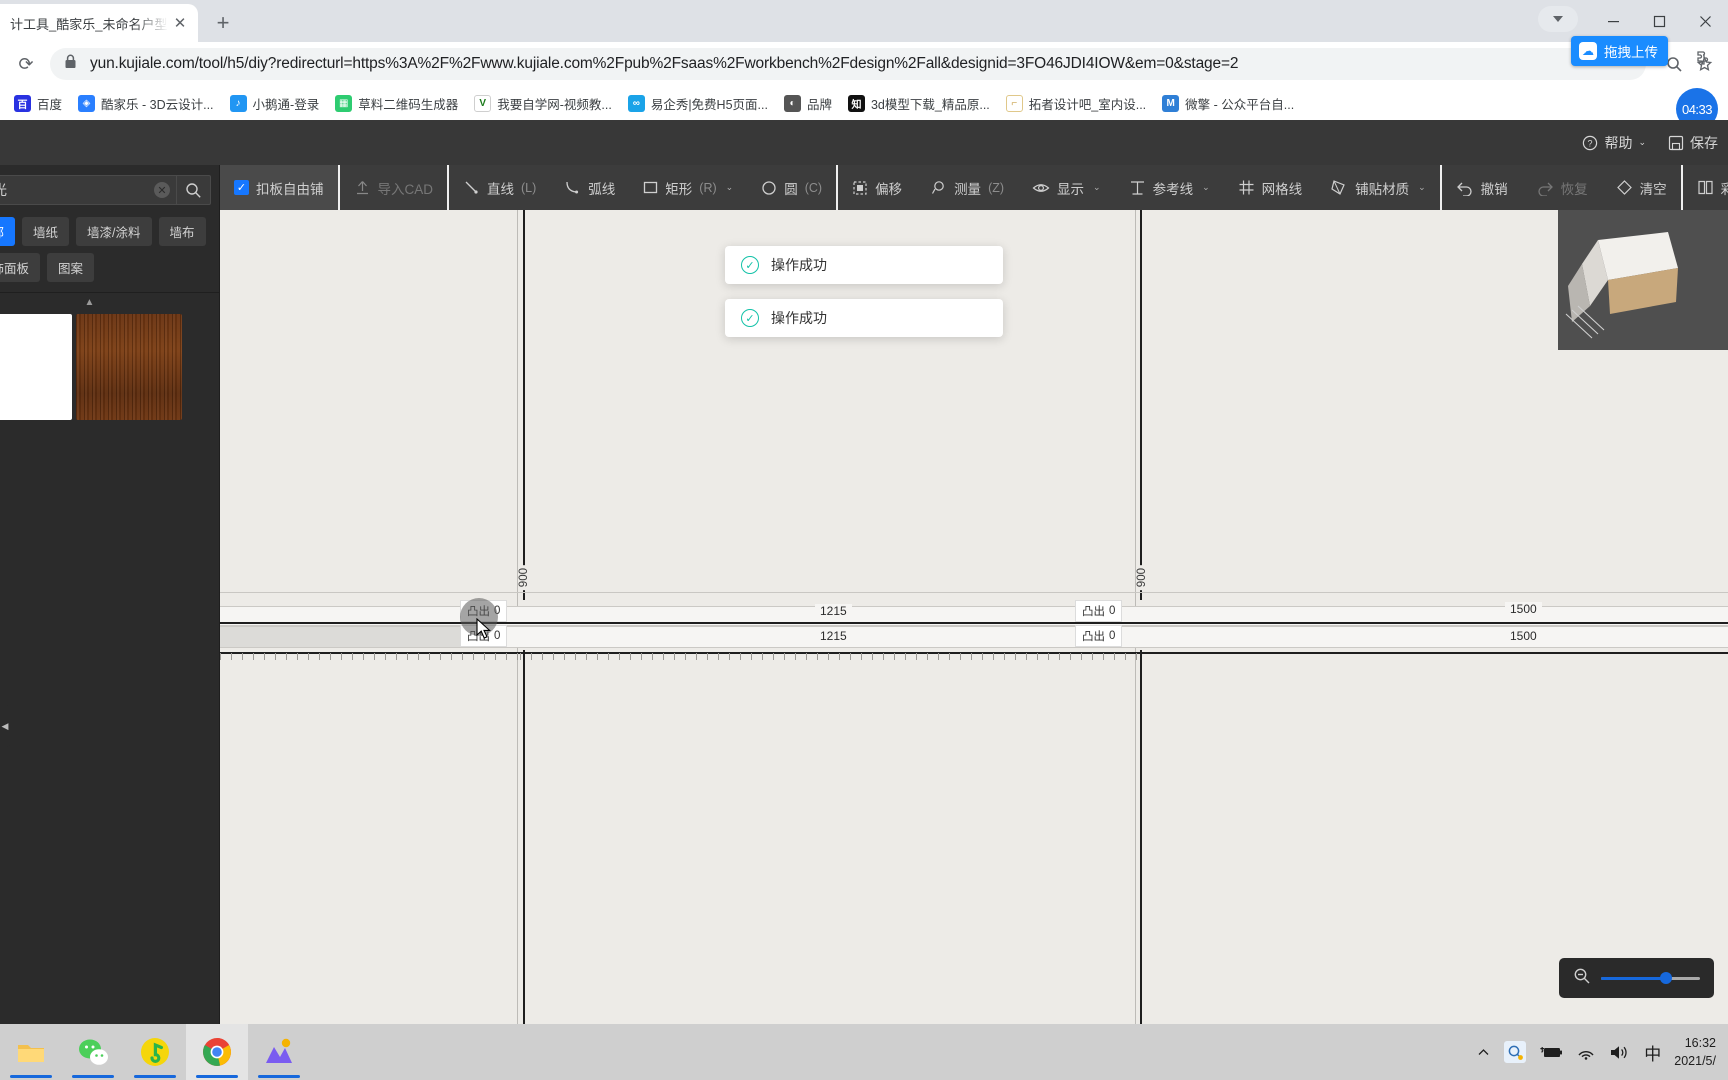 Image resolution: width=1728 pixels, height=1080 pixels. I want to click on bookmark-item: 百 百度, so click(38, 103).